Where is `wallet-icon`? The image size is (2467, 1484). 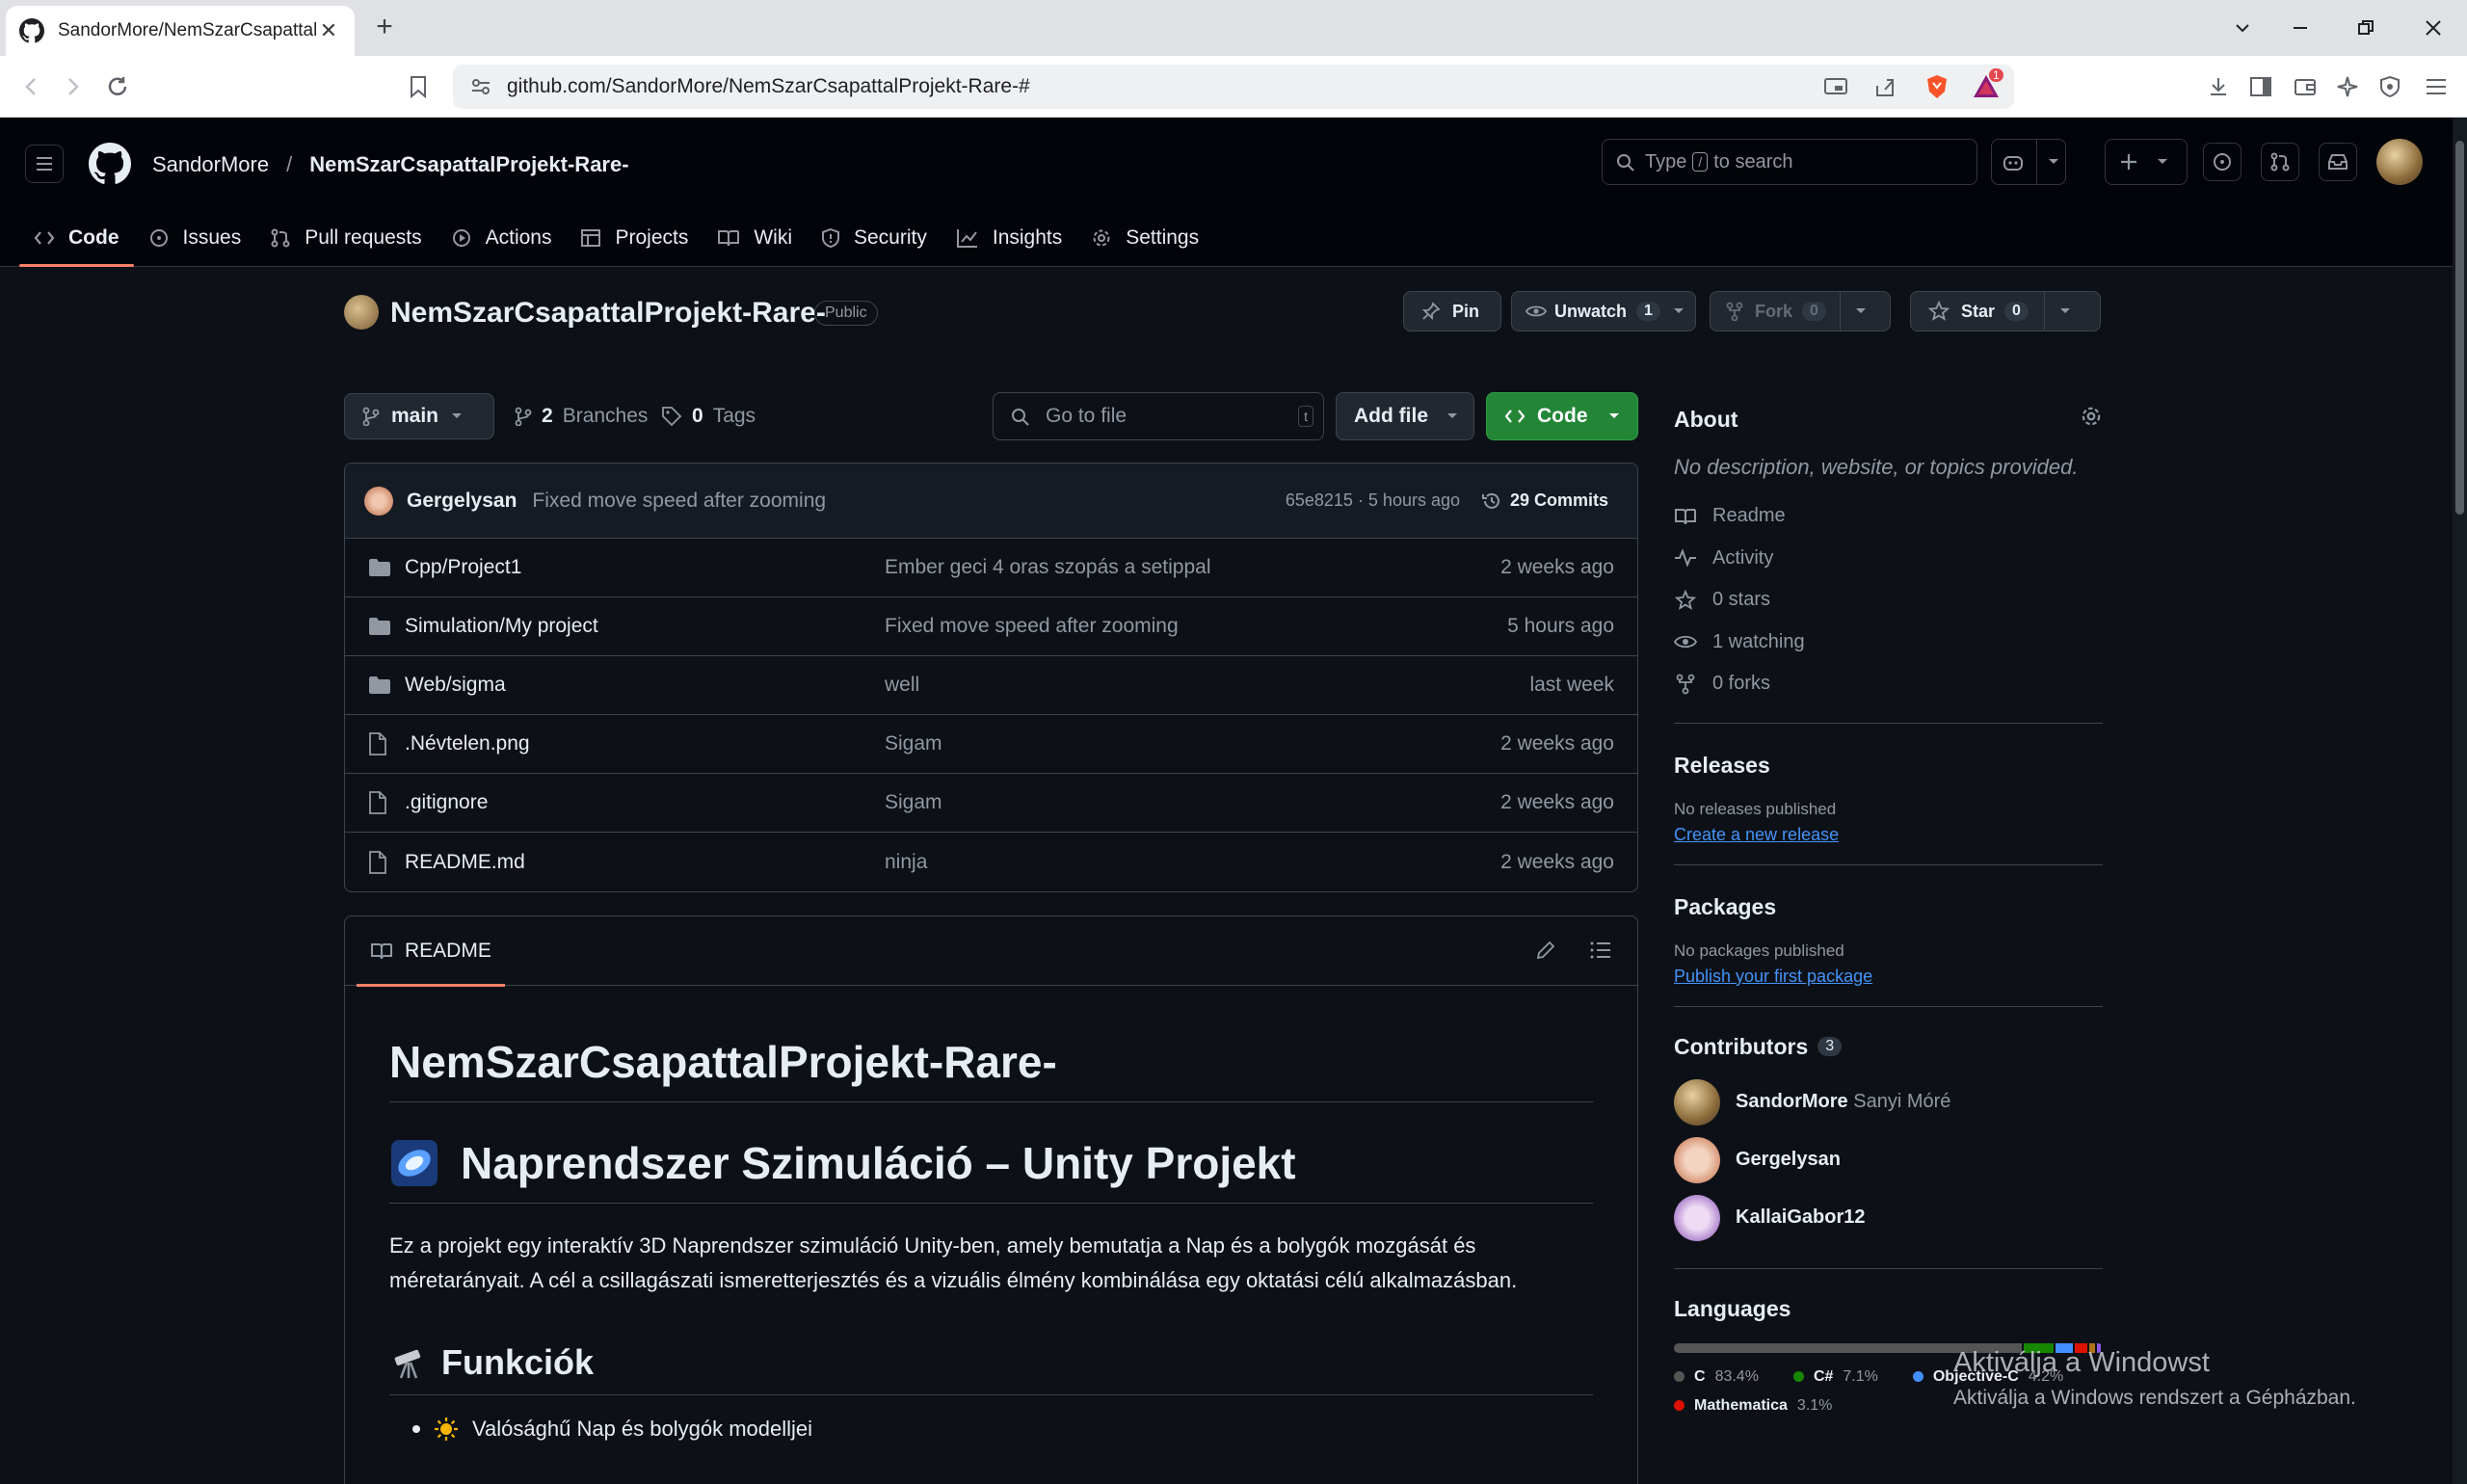
wallet-icon is located at coordinates (2305, 86).